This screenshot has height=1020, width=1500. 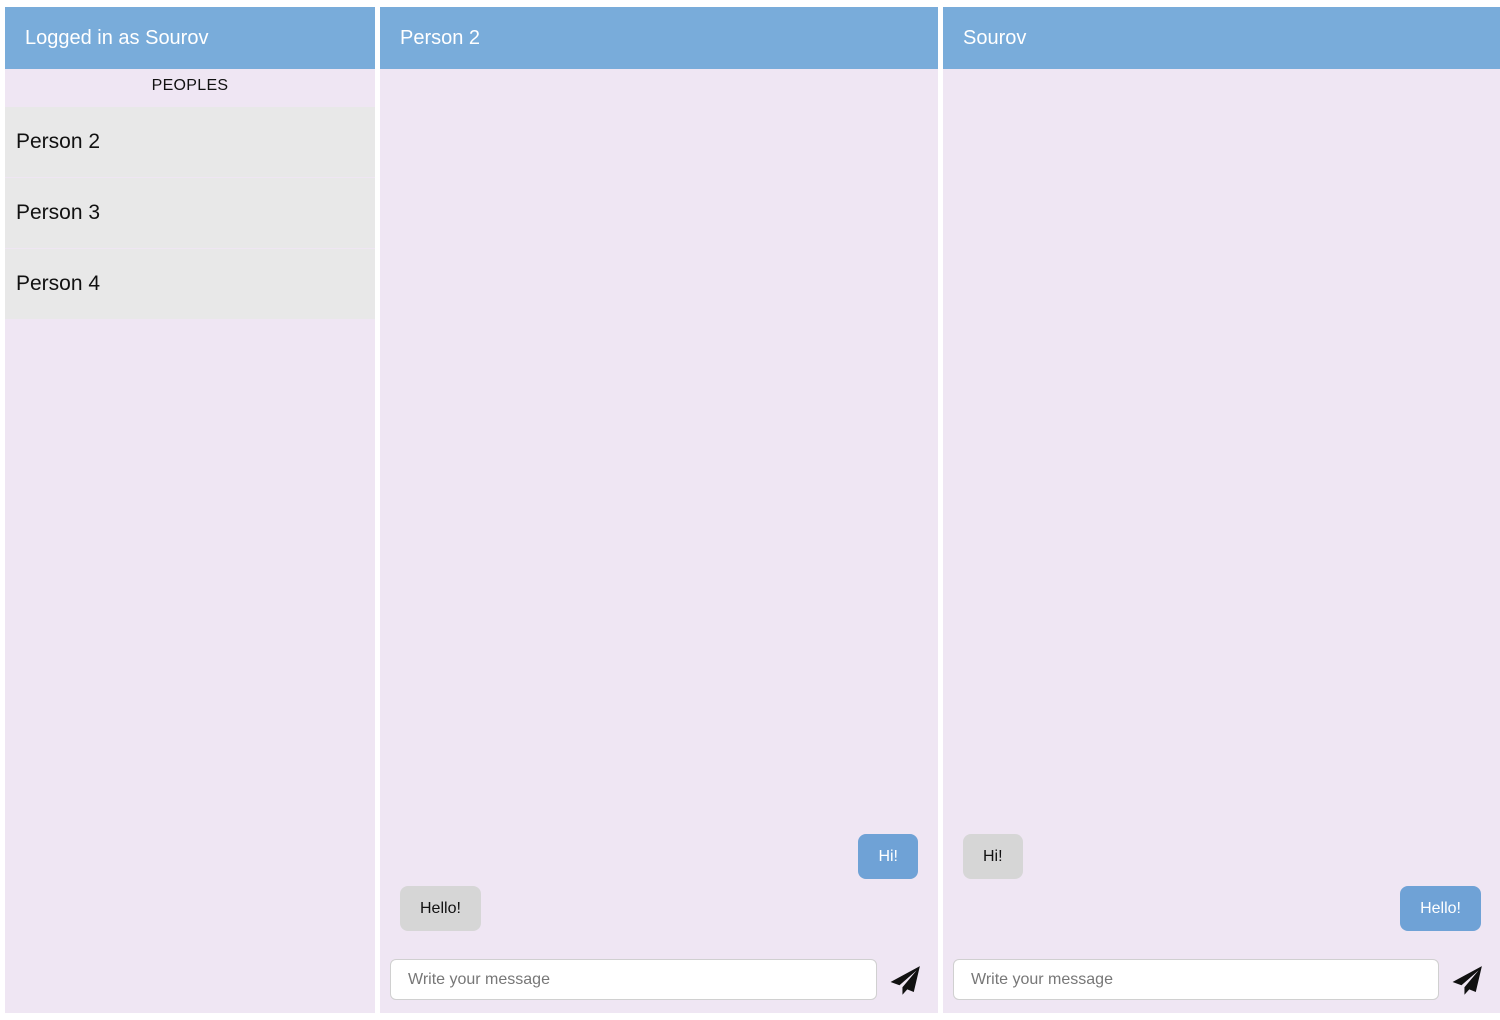 What do you see at coordinates (1440, 908) in the screenshot?
I see `message-bubble-sent: Hello!` at bounding box center [1440, 908].